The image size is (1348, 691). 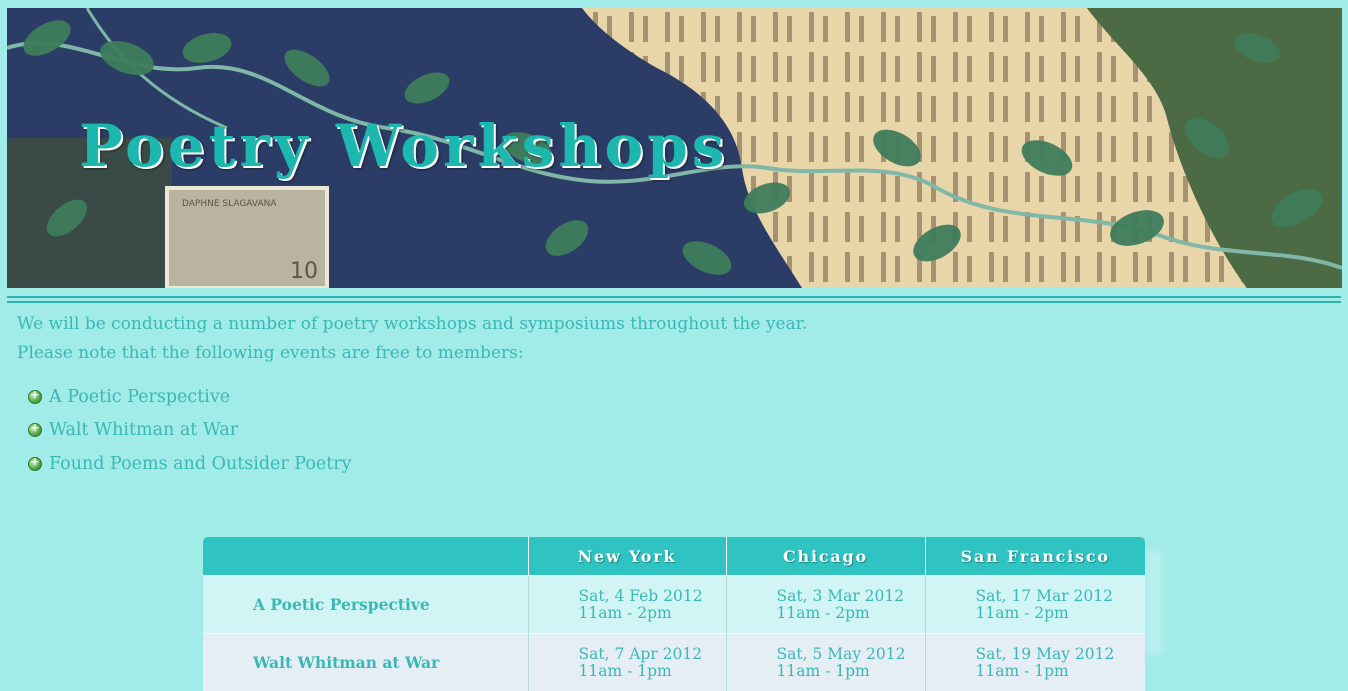 I want to click on cell-chicago: Sat, 5 May 2012 11am - 1pm, so click(x=825, y=662).